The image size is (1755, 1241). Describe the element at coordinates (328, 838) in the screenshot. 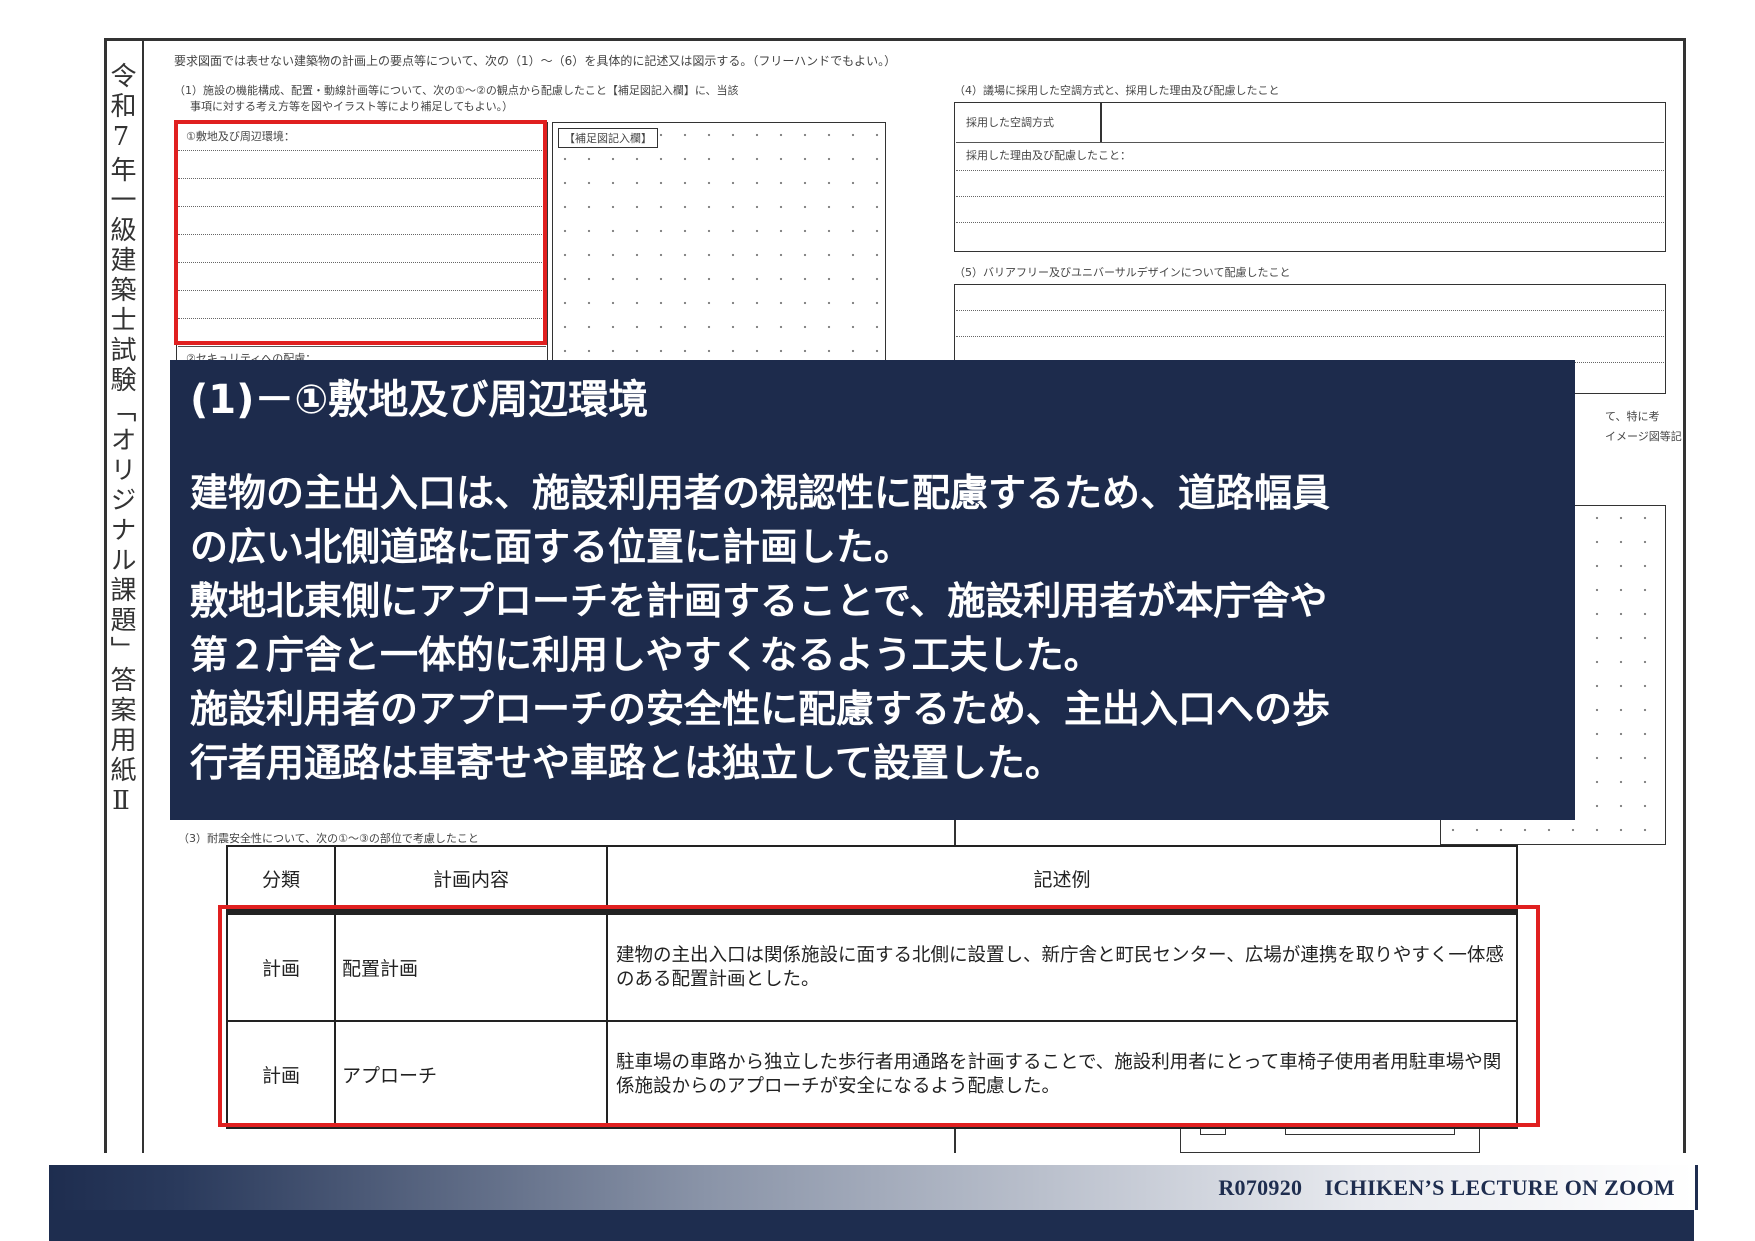

I see `q3-text: （3）耐震安全性について、次の①～③の部位で考慮したこと` at that location.